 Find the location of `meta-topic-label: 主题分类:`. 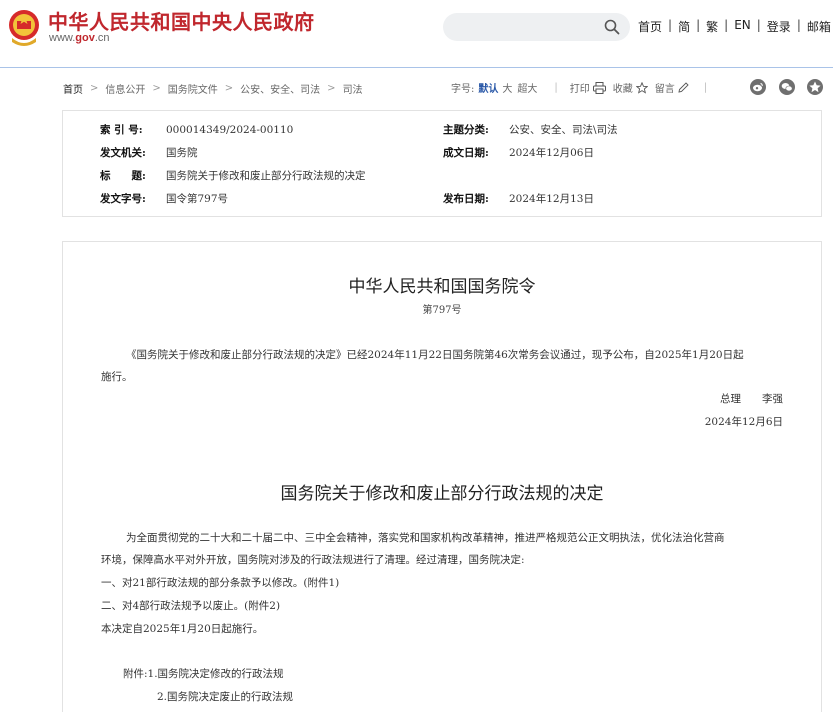

meta-topic-label: 主题分类: is located at coordinates (466, 130).